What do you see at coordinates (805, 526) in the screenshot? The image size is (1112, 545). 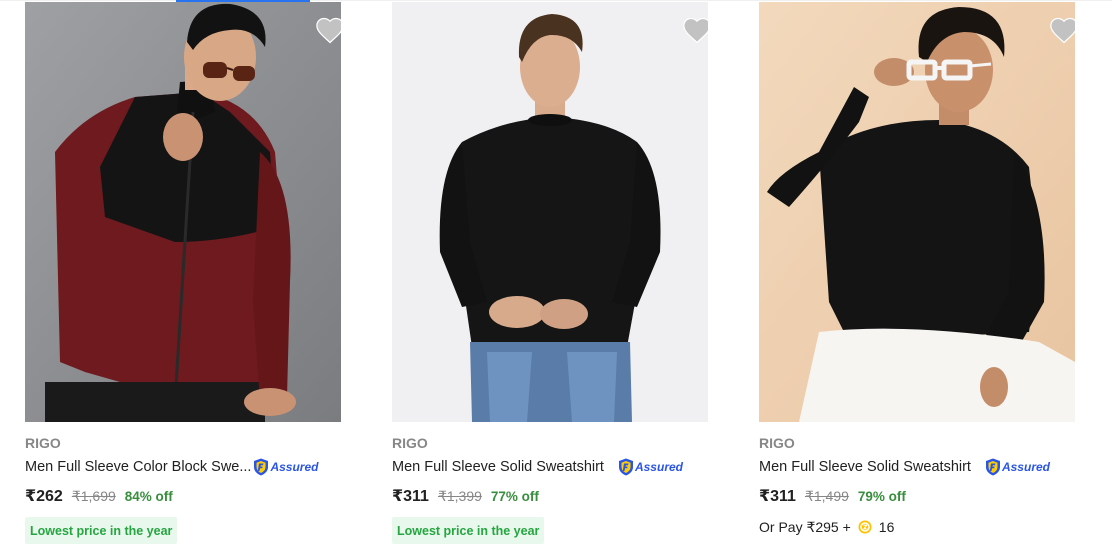 I see `or-pay-text: Or Pay ₹295 +` at bounding box center [805, 526].